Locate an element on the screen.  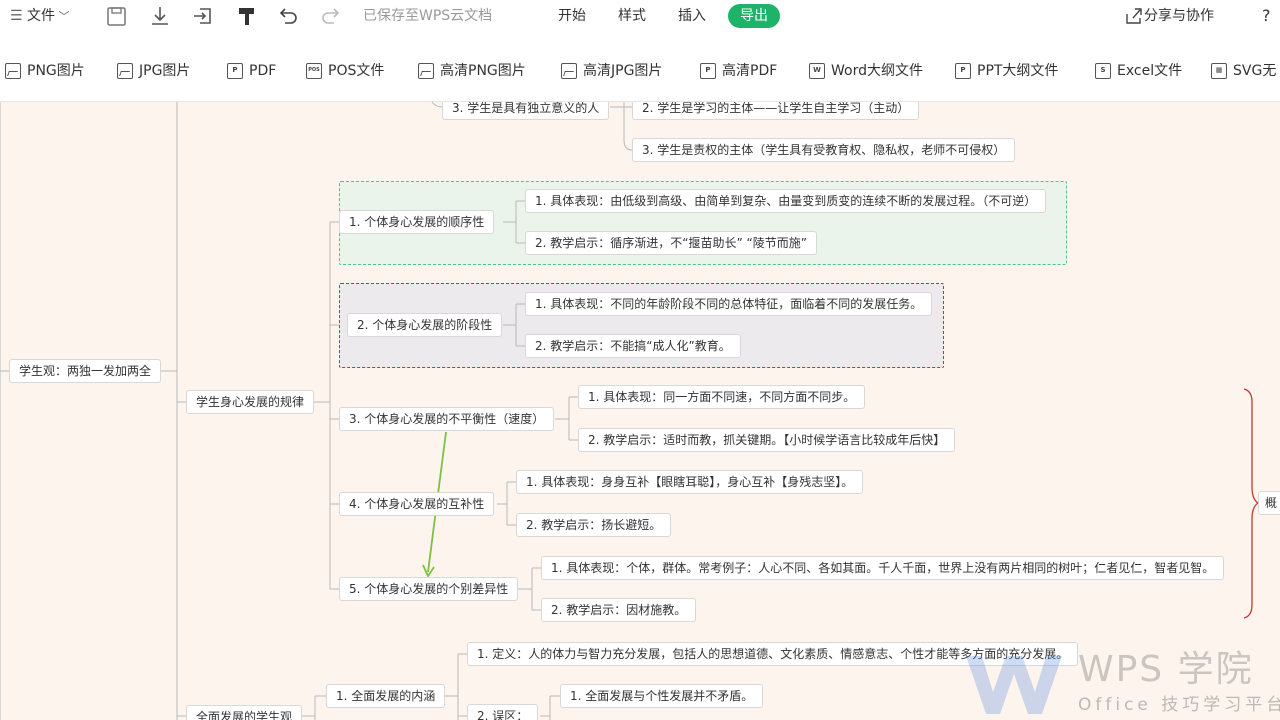
svg-icon: ▦ is located at coordinates (1219, 71).